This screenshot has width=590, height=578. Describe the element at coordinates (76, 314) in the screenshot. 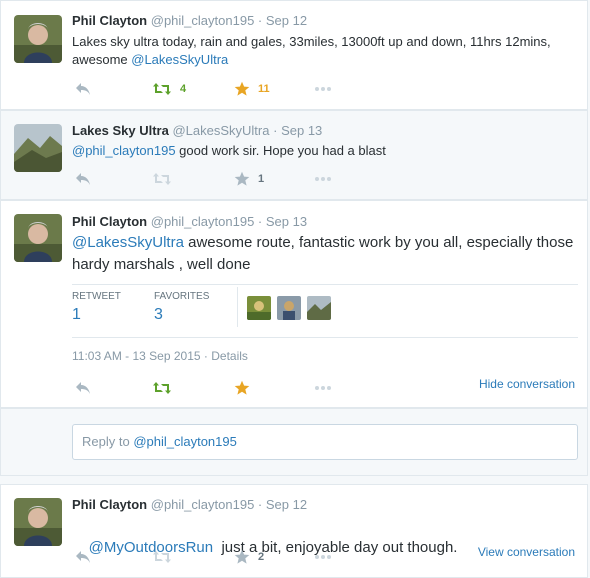

I see `retweet-stat-value: 1` at that location.